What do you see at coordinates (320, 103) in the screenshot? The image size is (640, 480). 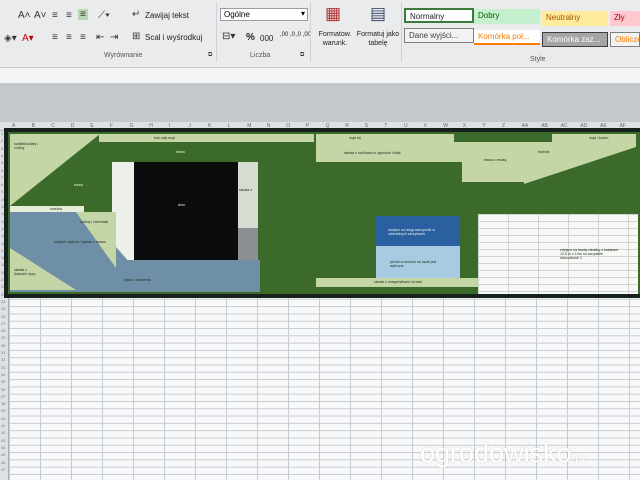 I see `empty-area` at bounding box center [320, 103].